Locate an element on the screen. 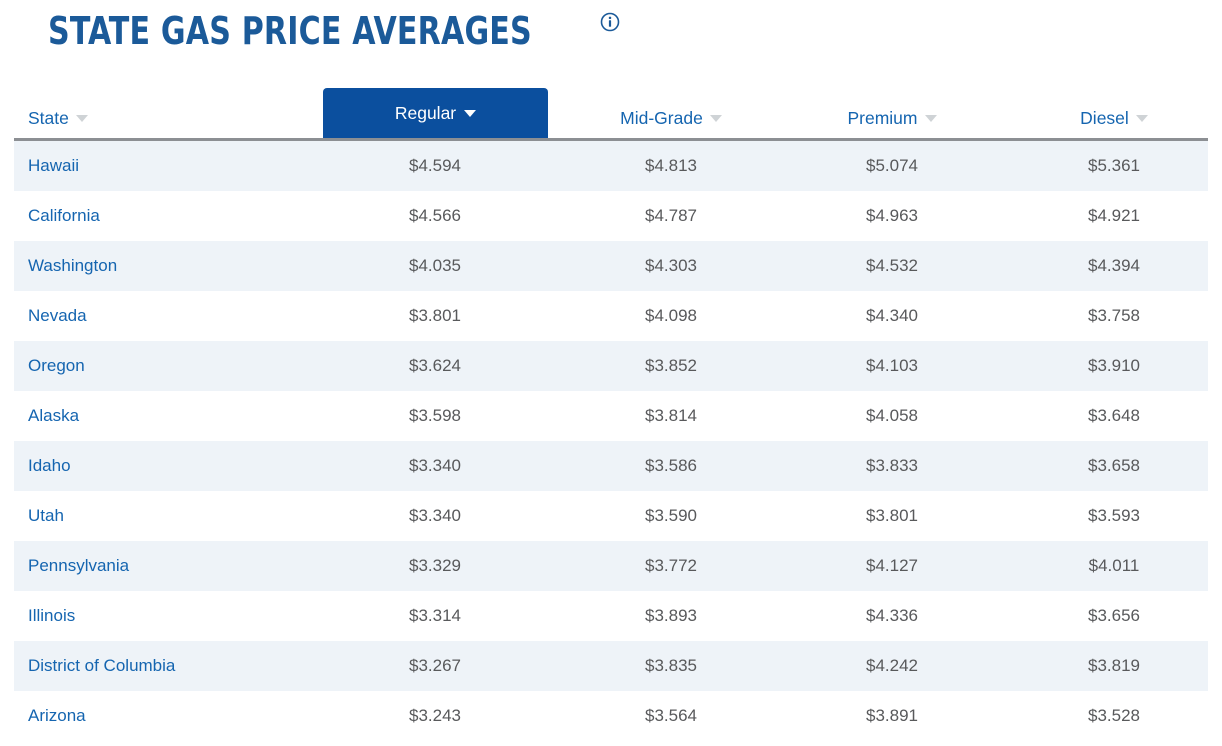  column-header-regular-label: Regular is located at coordinates (425, 112).